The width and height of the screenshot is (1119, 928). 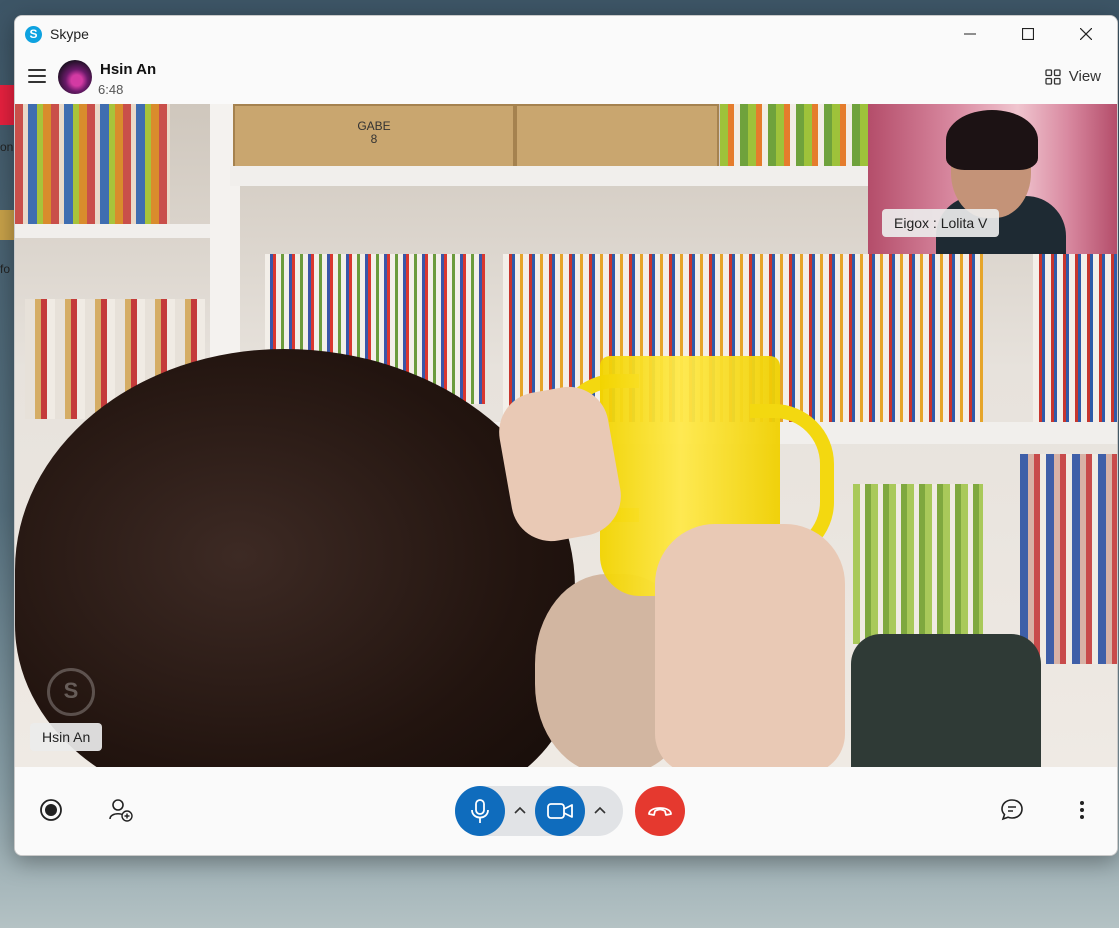 I want to click on maximize-icon, so click(x=1028, y=34).